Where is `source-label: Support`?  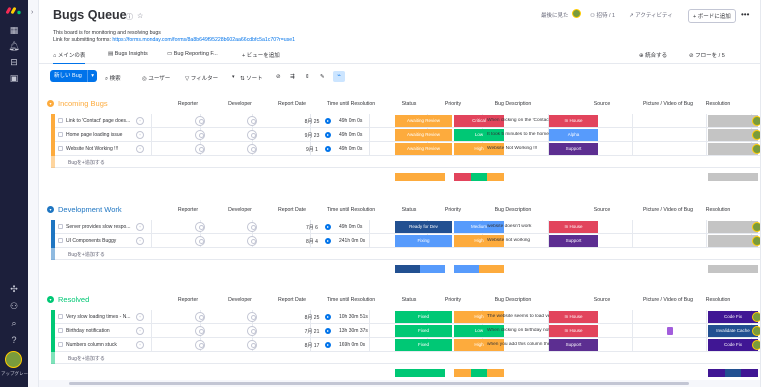 source-label: Support is located at coordinates (573, 149).